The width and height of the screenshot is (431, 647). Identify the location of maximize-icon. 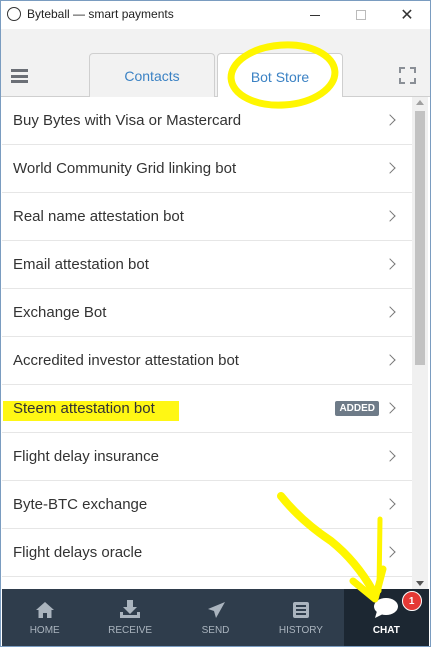
(361, 15).